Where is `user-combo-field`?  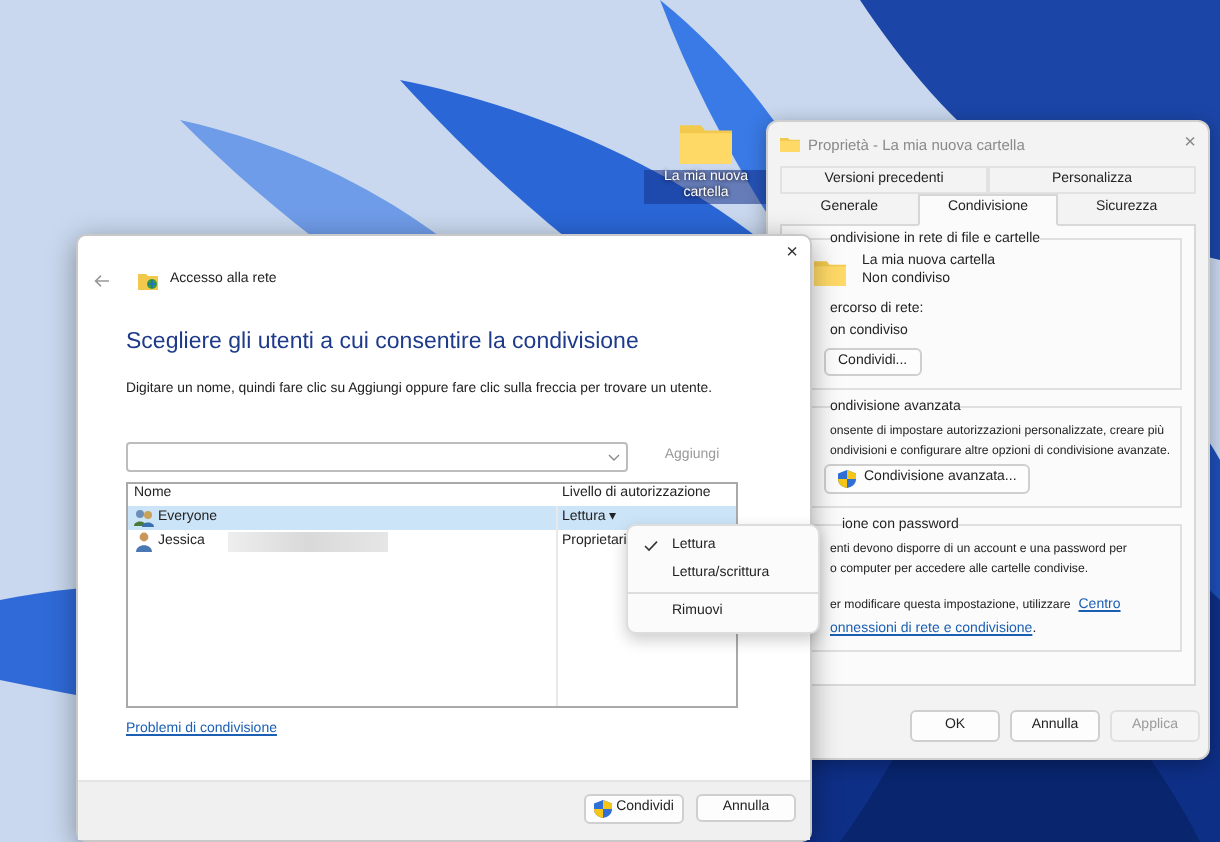 user-combo-field is located at coordinates (377, 457).